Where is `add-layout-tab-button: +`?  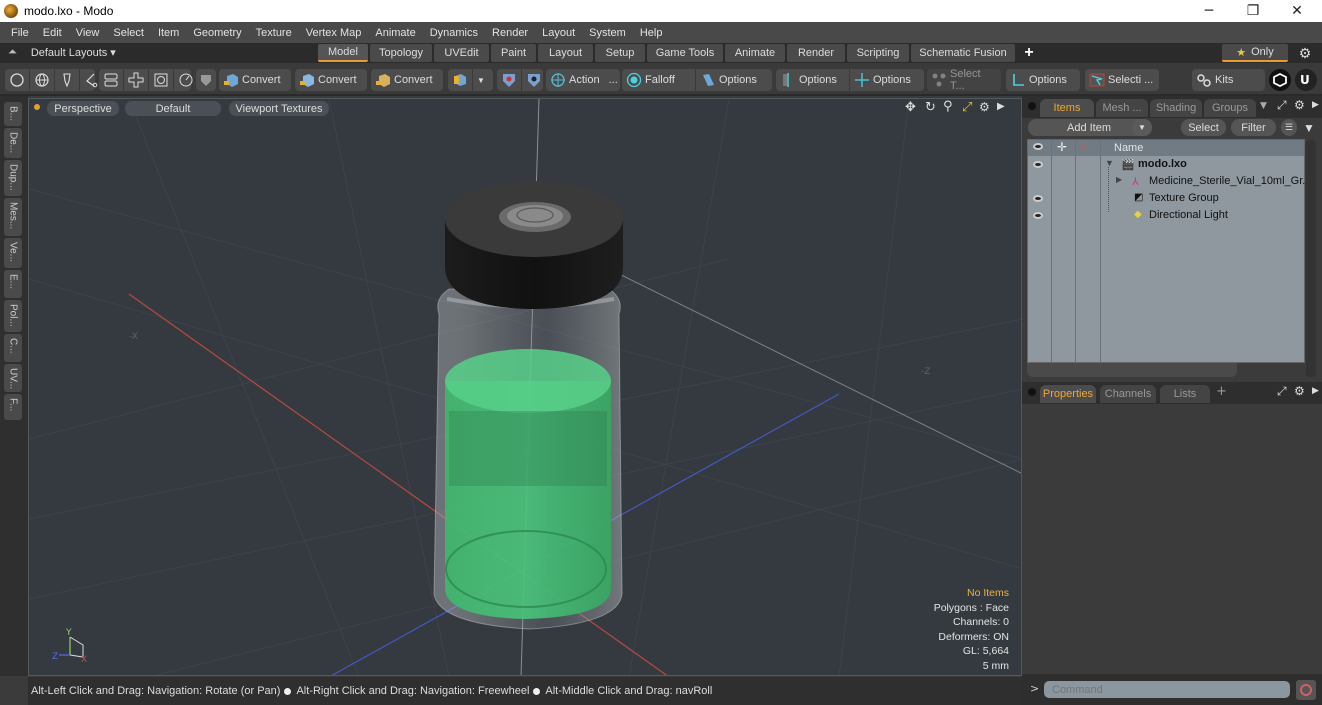
add-layout-tab-button: + is located at coordinates (1029, 53).